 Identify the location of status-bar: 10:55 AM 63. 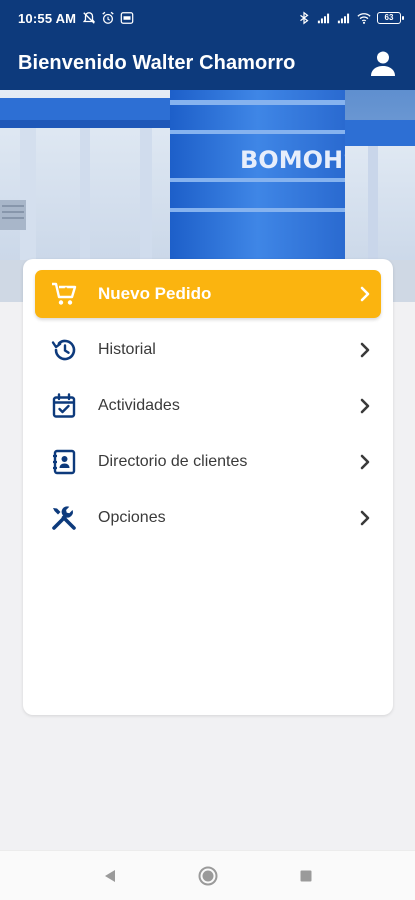
(207, 18).